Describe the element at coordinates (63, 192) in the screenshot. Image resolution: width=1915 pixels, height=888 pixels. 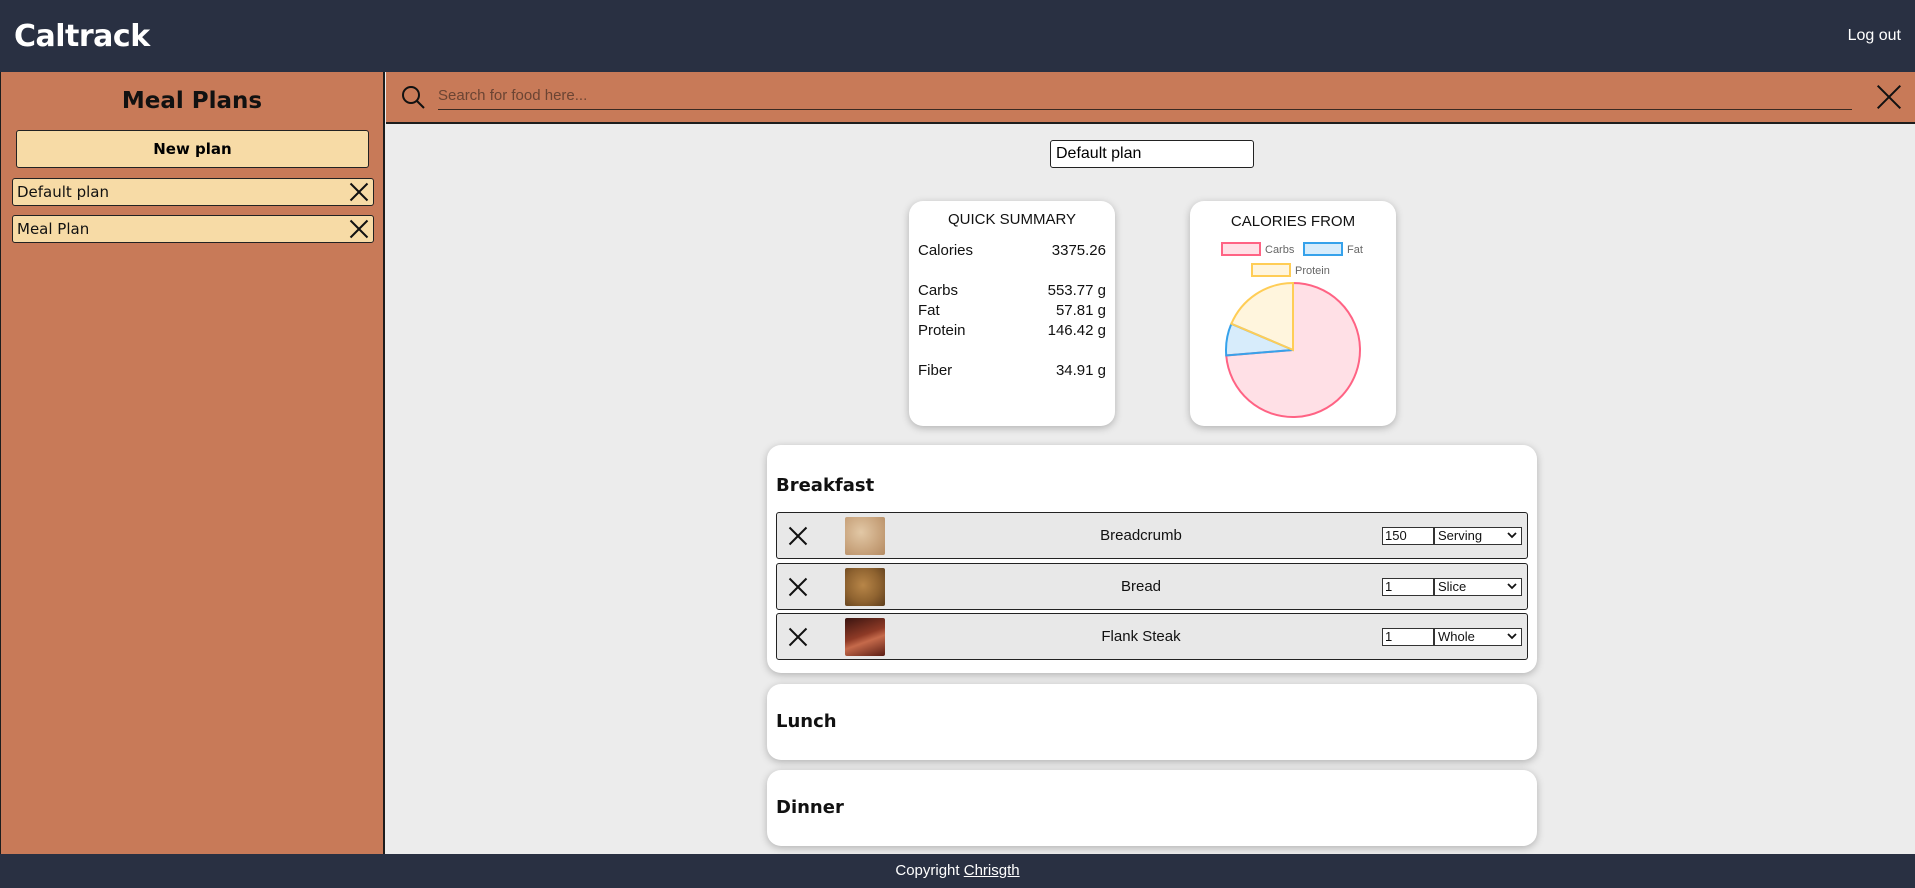
I see `plan-item-label: Default plan` at that location.